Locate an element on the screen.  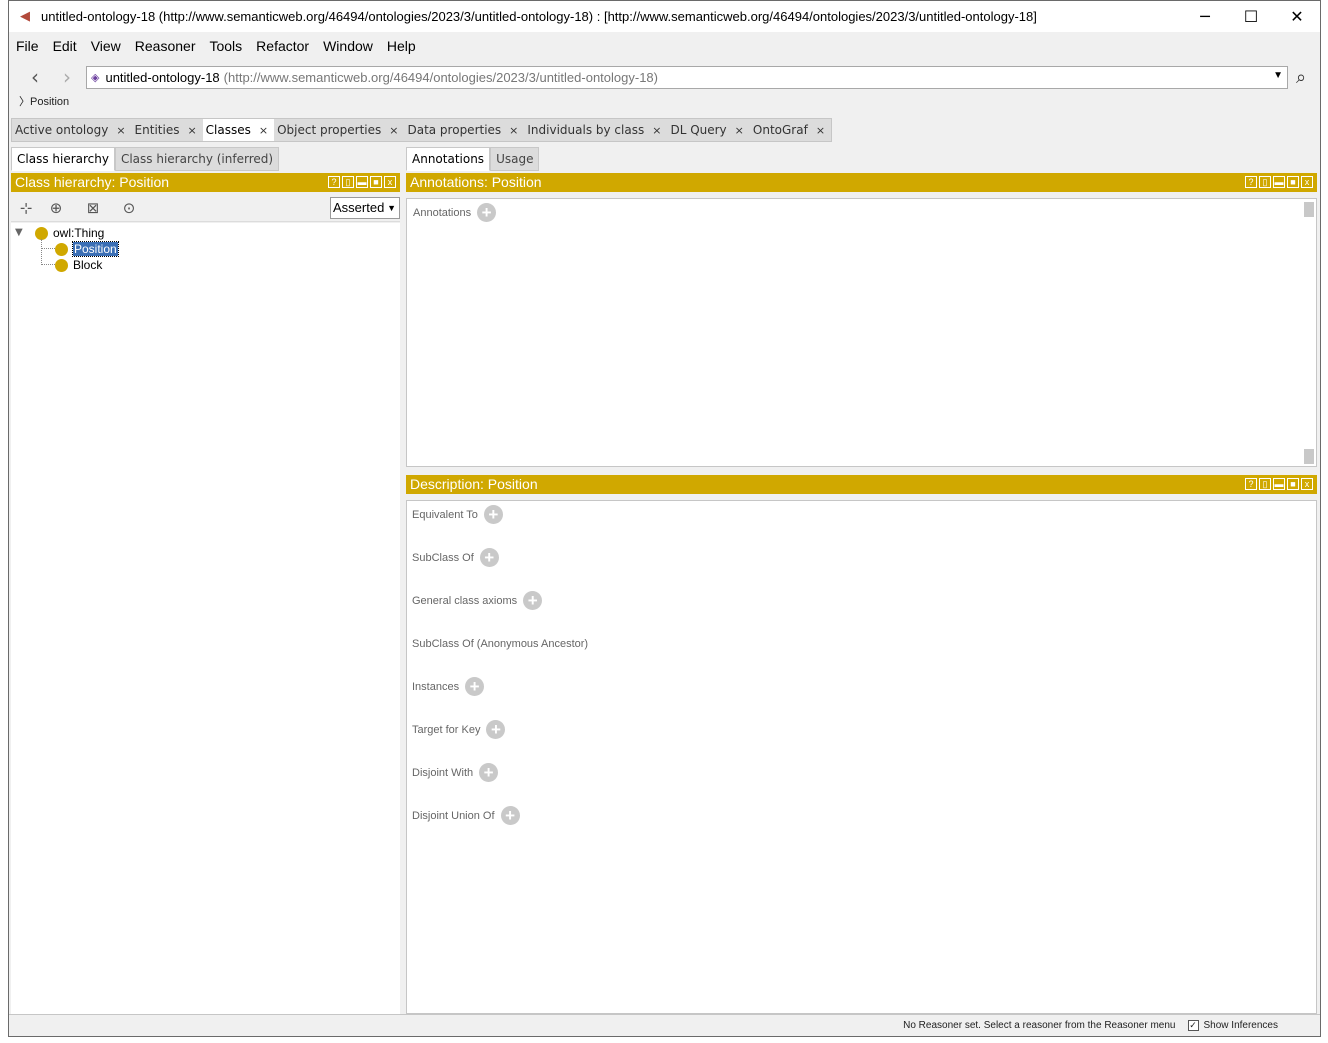
tab-label: OntoGraf is located at coordinates (780, 130).